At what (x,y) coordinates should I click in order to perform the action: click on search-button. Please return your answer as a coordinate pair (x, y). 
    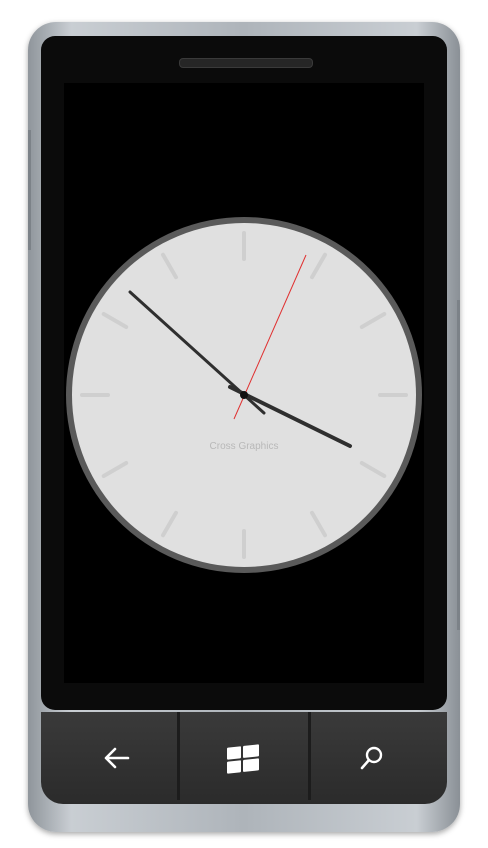
    Looking at the image, I should click on (372, 758).